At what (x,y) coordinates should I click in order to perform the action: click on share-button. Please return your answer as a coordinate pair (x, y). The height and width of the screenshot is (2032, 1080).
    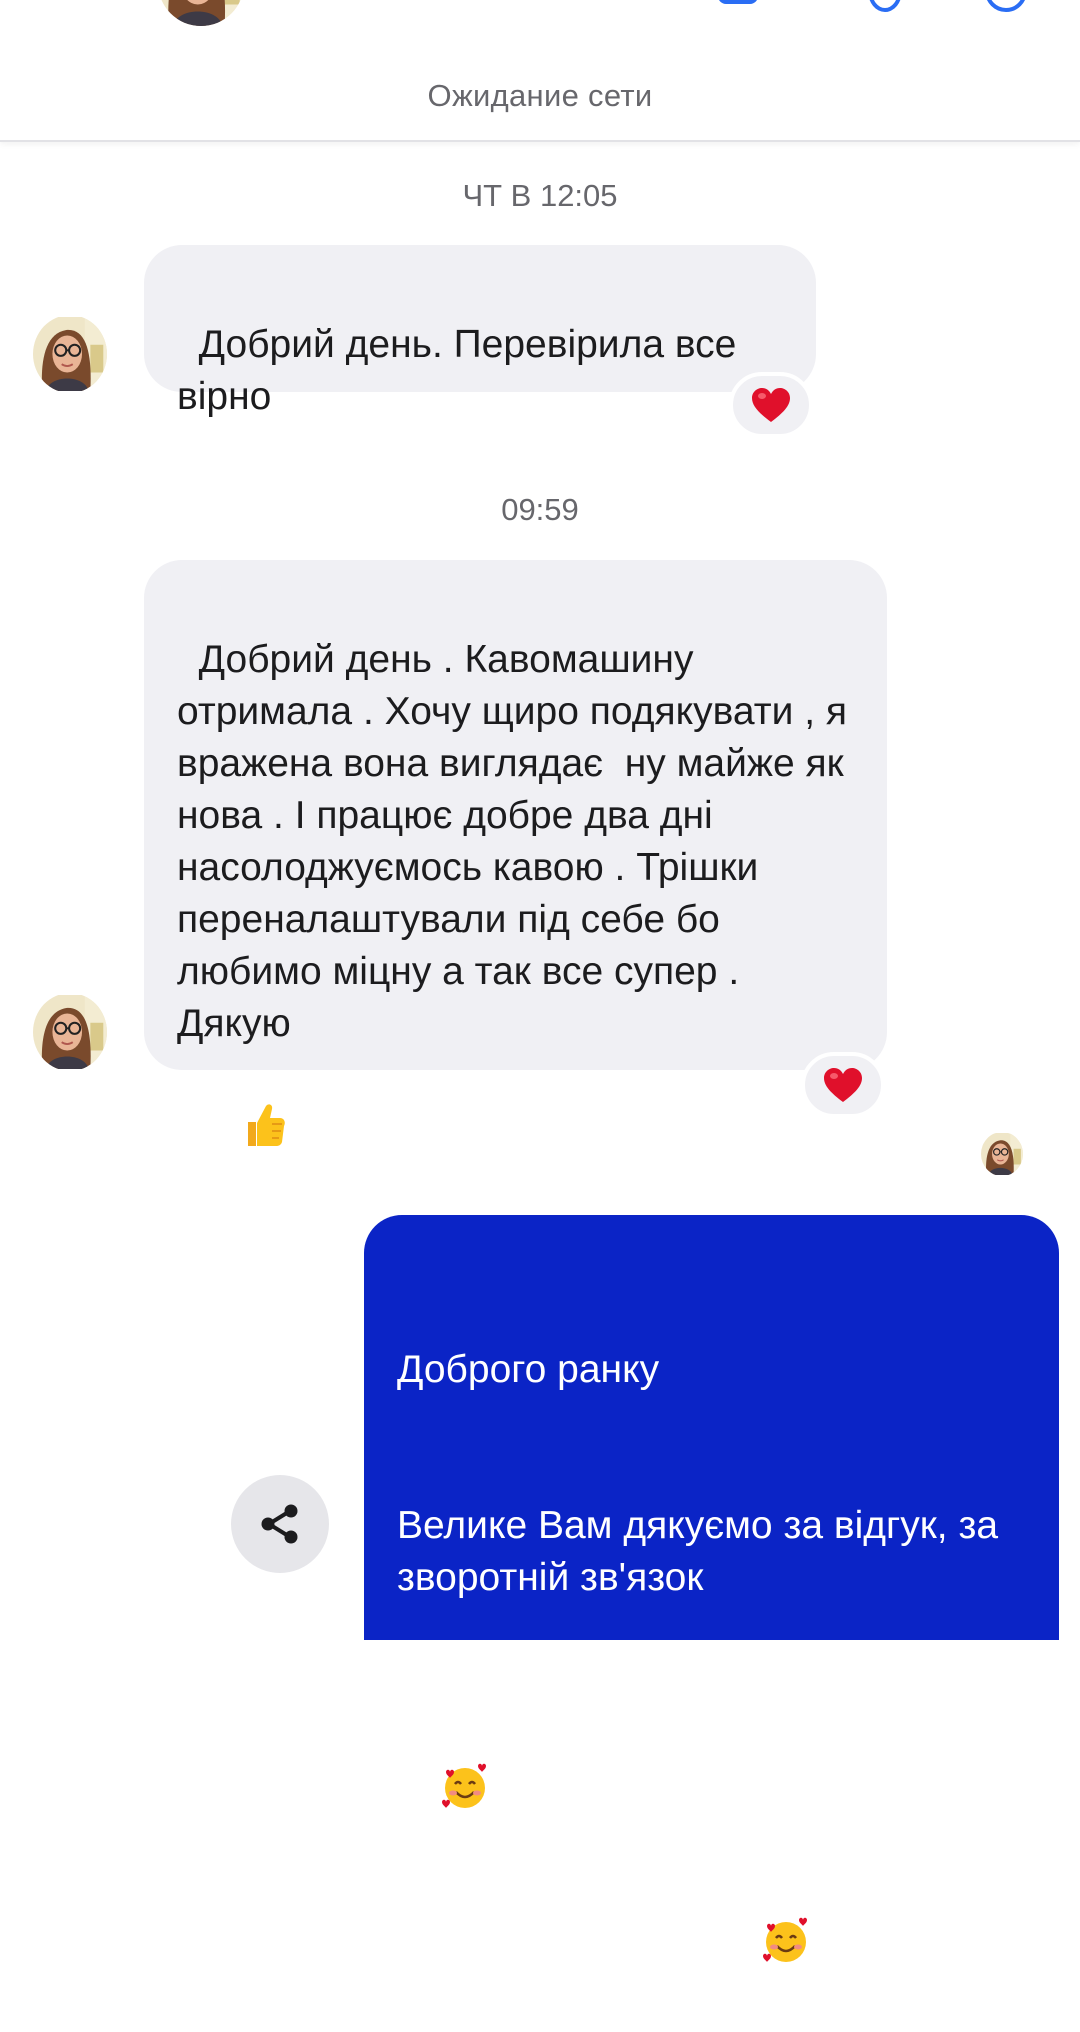
    Looking at the image, I should click on (280, 1524).